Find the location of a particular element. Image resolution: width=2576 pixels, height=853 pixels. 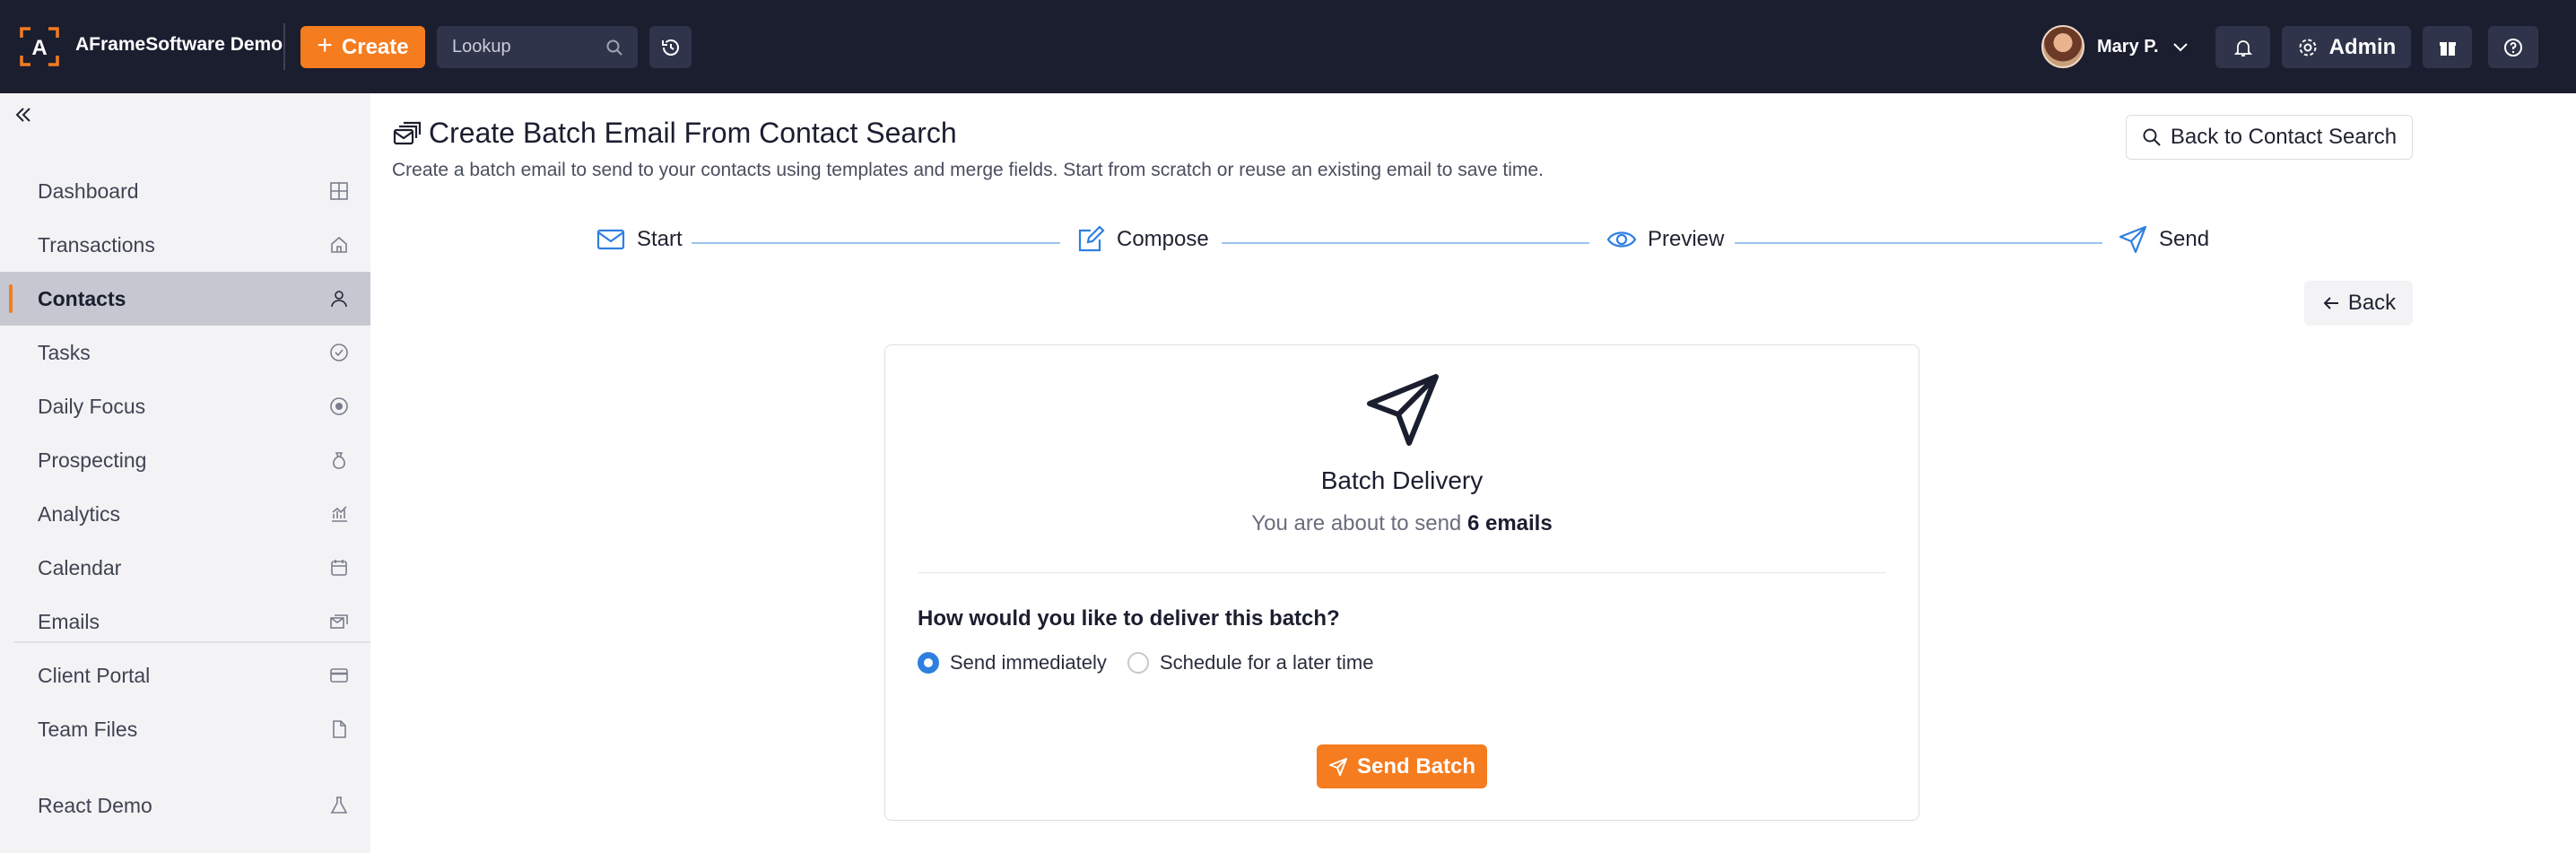

svg-text: A is located at coordinates (39, 48).